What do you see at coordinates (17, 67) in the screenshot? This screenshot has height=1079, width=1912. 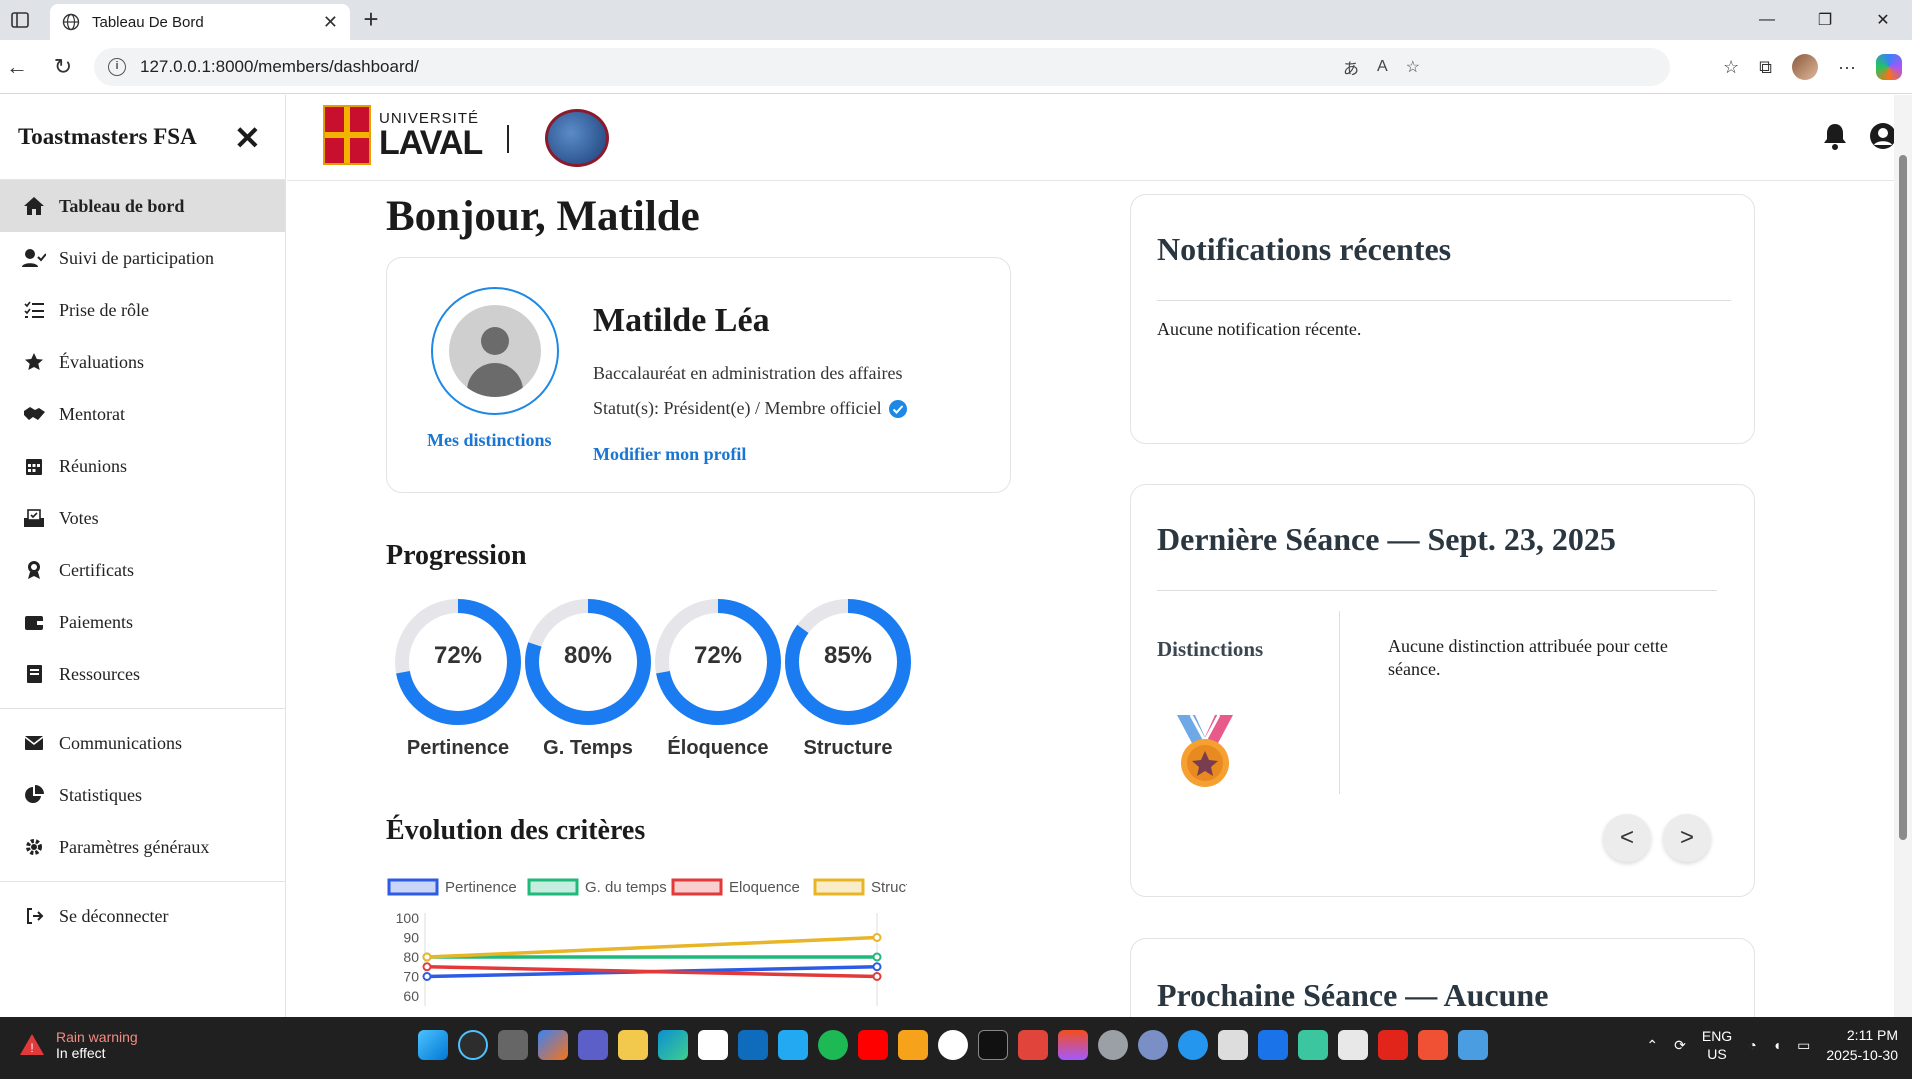 I see `back-icon: ←` at bounding box center [17, 67].